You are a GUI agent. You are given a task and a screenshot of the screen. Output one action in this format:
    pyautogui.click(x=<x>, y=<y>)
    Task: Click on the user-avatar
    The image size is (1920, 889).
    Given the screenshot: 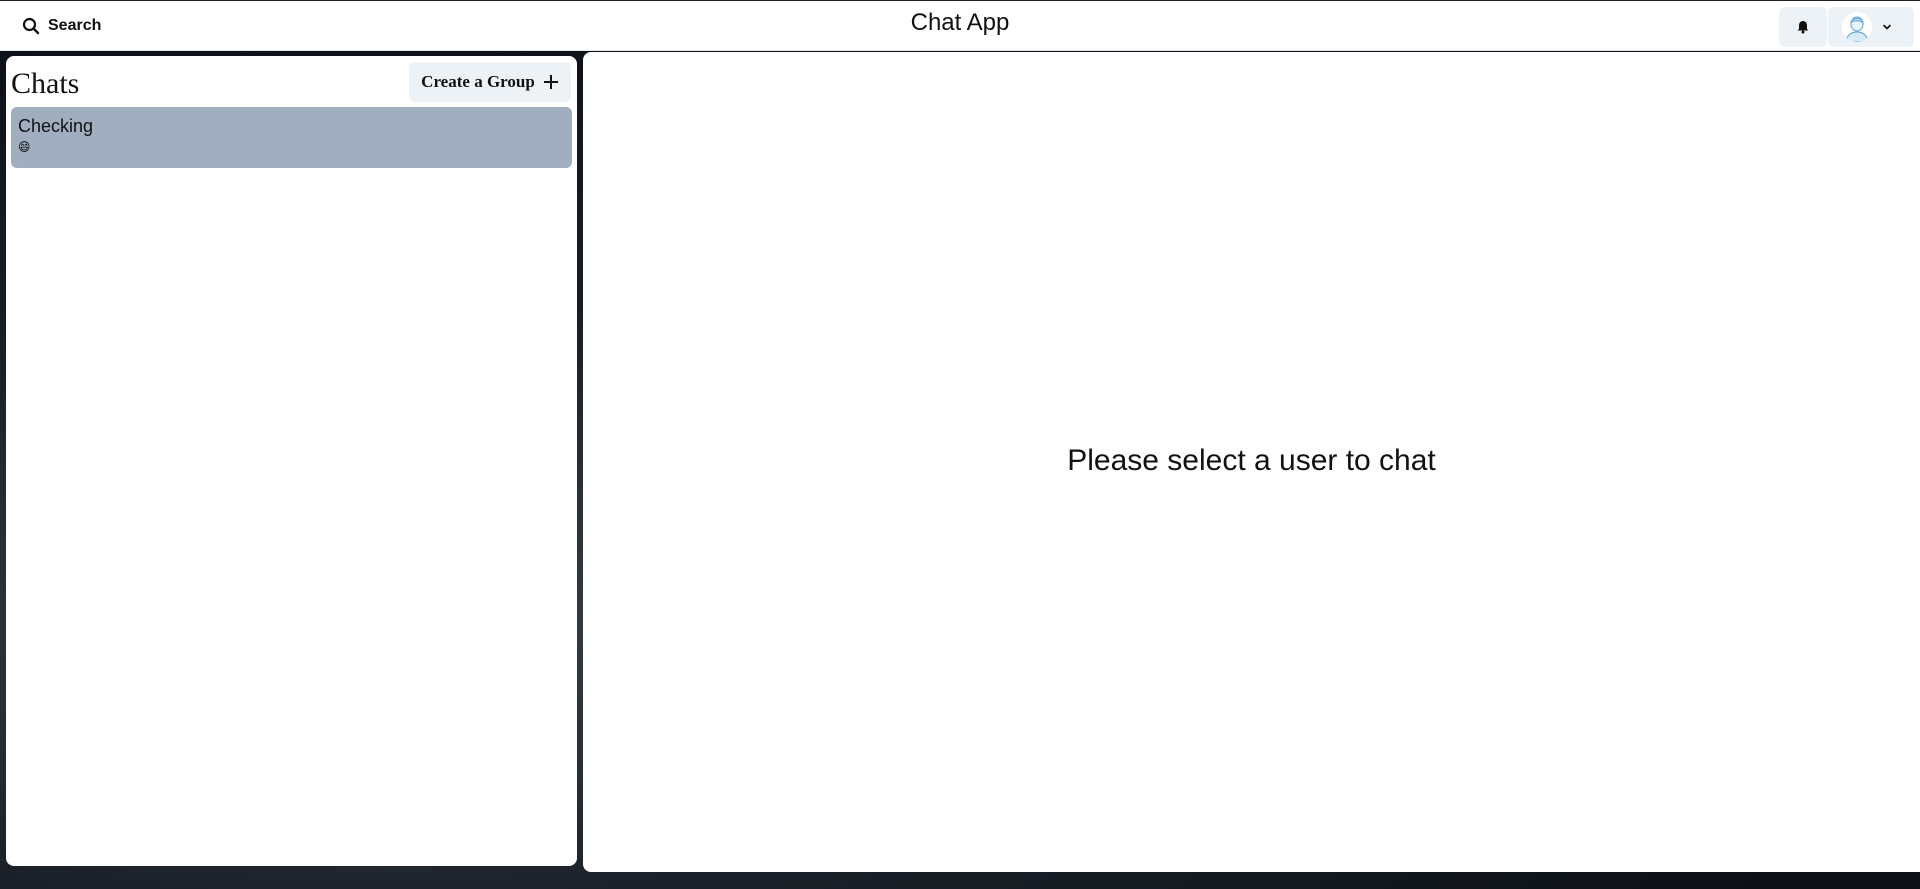 What is the action you would take?
    pyautogui.click(x=1857, y=27)
    